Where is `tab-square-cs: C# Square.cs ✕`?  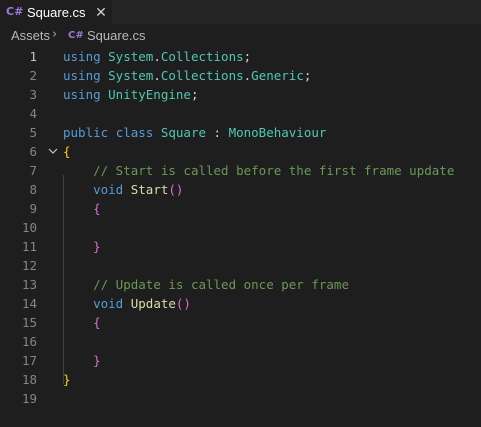
tab-square-cs: C# Square.cs ✕ is located at coordinates (56, 12).